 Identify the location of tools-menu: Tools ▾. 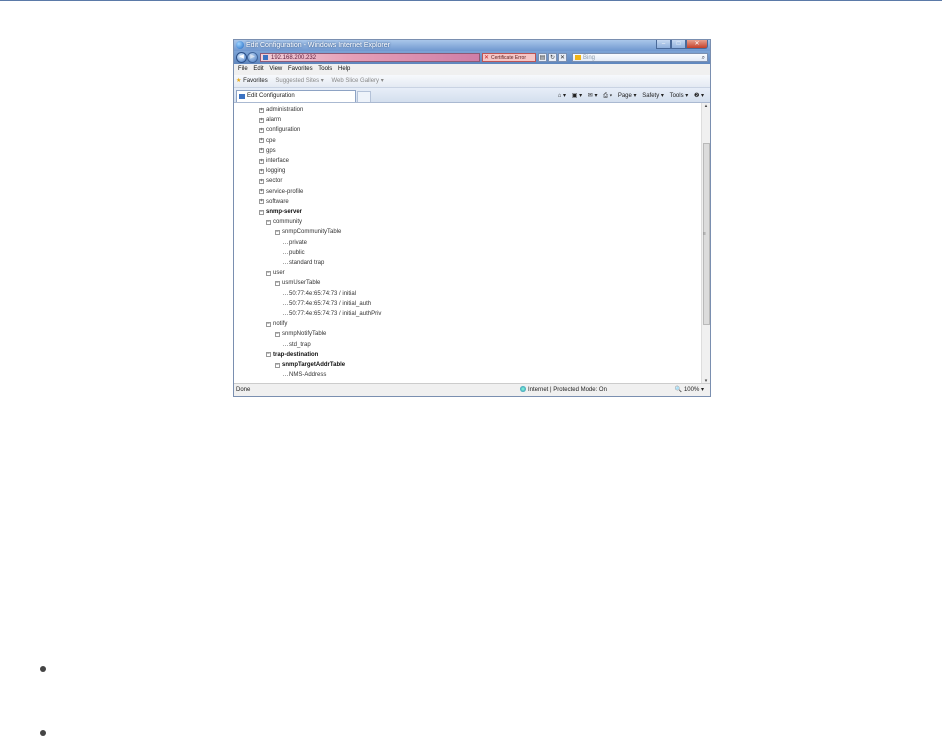
(679, 96).